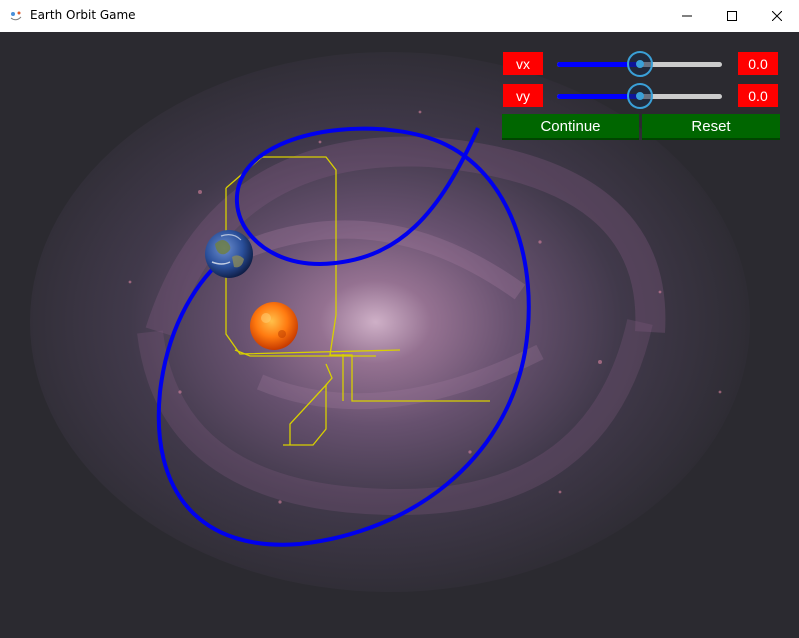 This screenshot has width=799, height=638. I want to click on close-icon, so click(777, 16).